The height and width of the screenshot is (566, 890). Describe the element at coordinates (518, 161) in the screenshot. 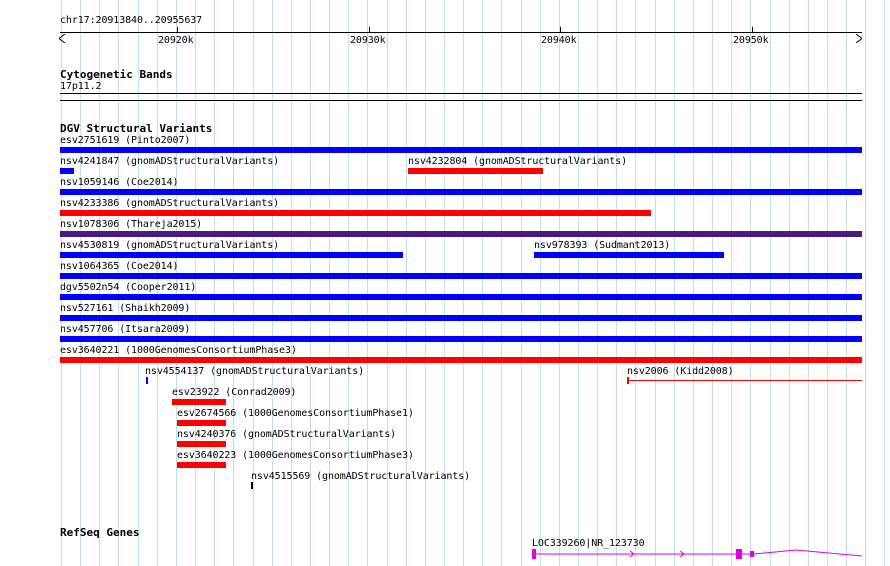

I see `feature-label: nsv4232804 (gnomADStructuralVariants)` at that location.